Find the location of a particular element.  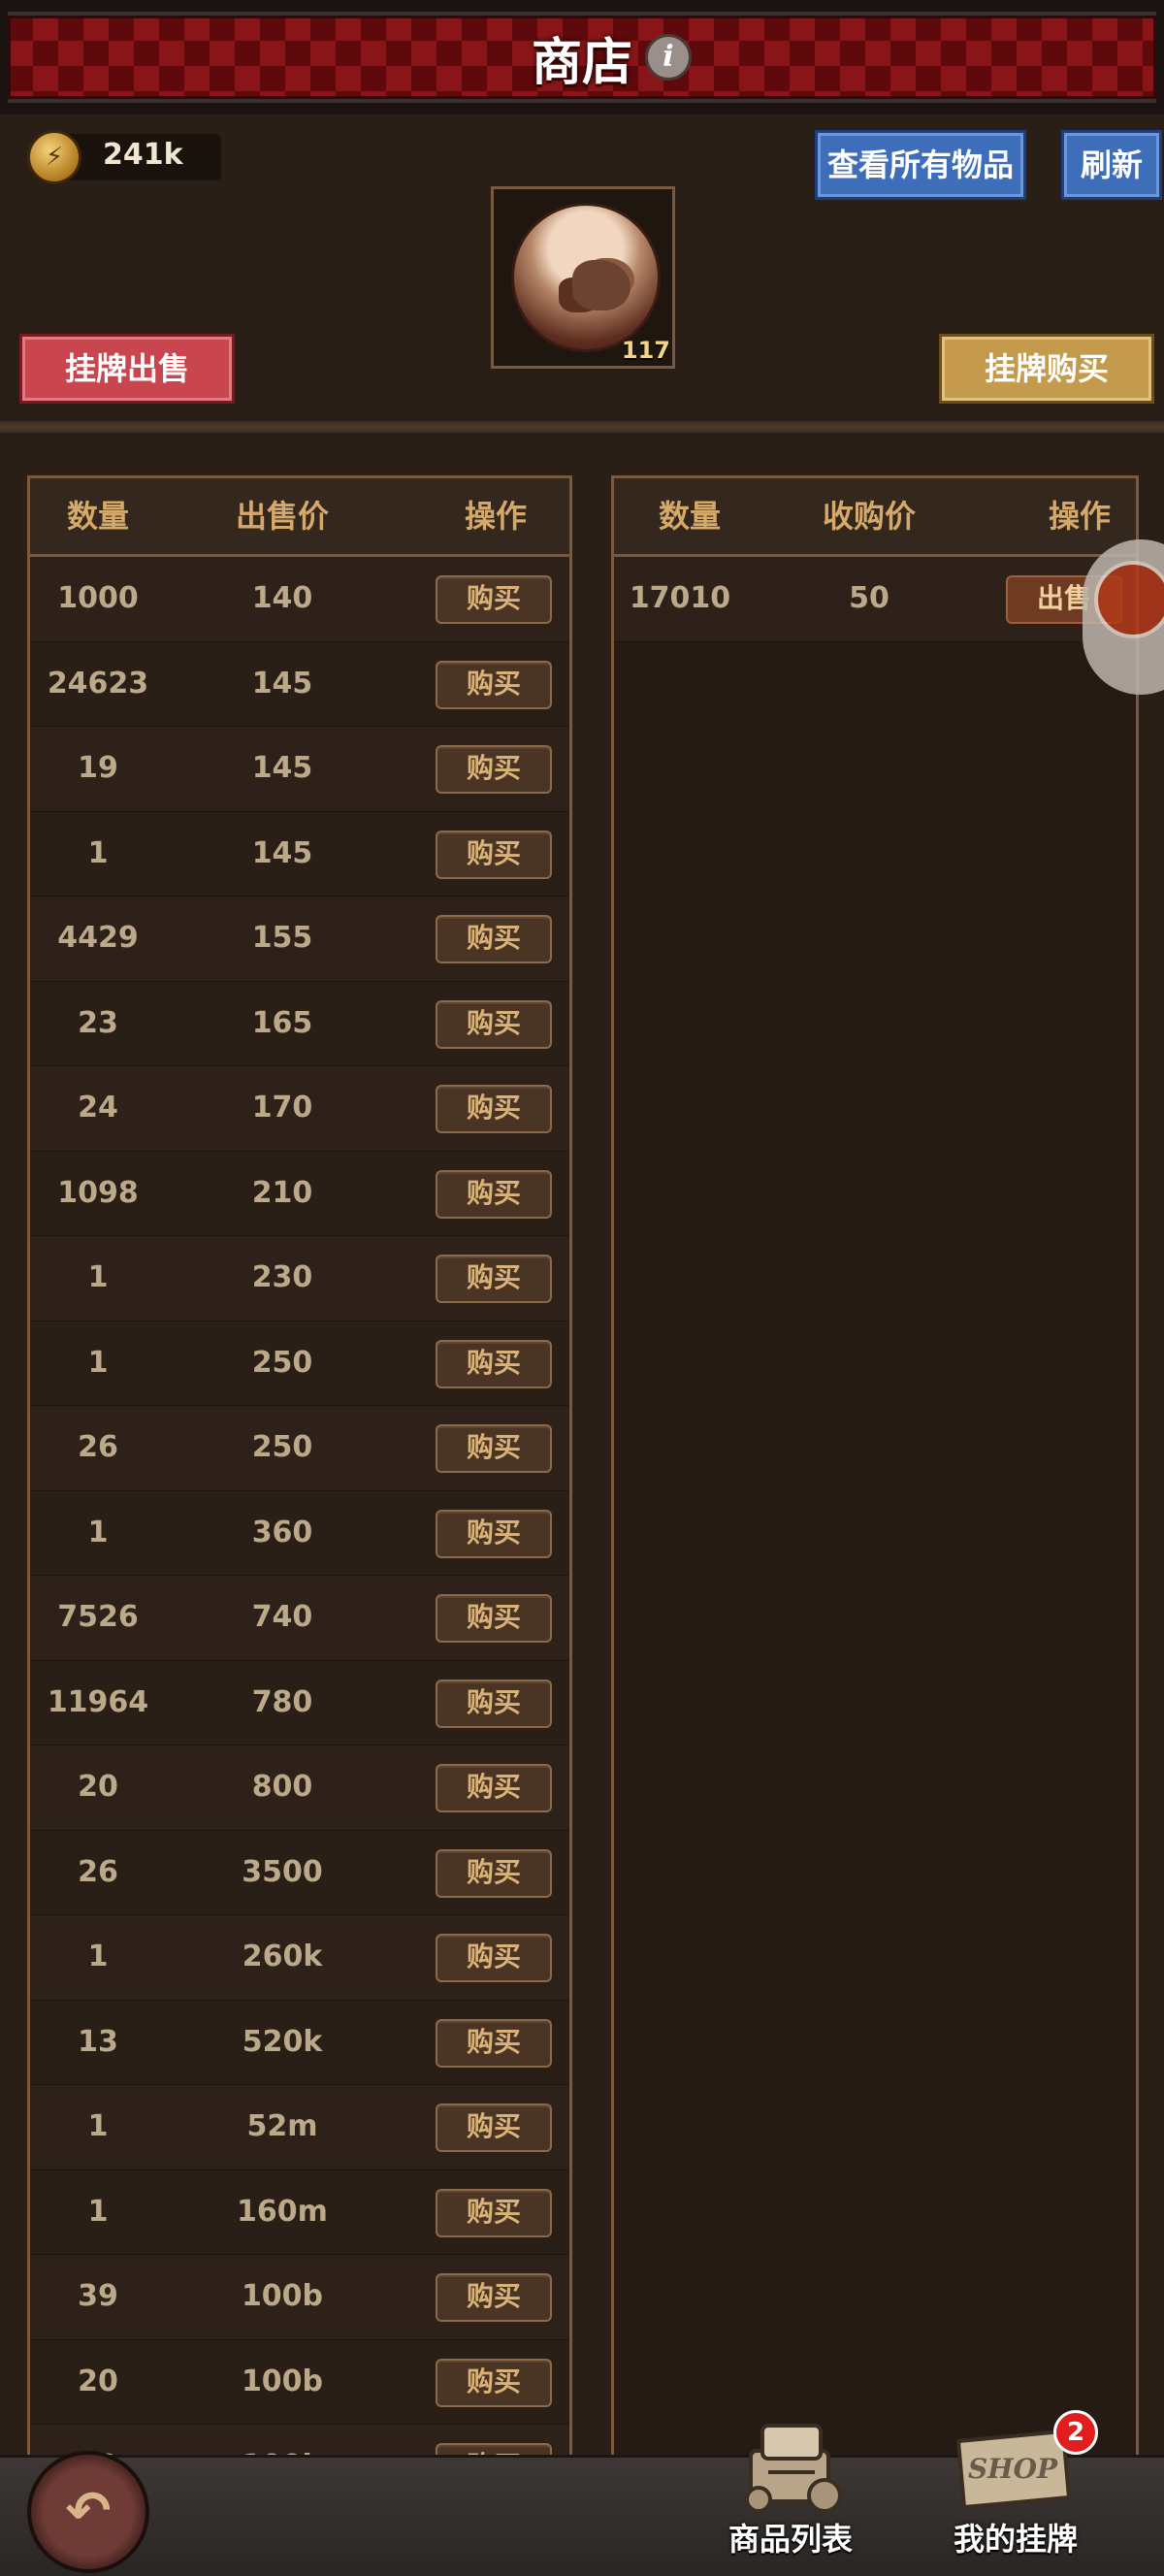

row-price: 360 is located at coordinates (282, 1532).